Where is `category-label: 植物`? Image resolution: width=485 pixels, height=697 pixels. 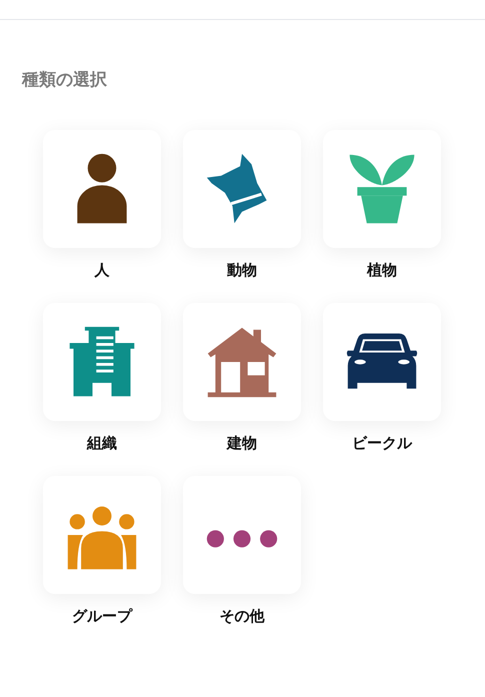
category-label: 植物 is located at coordinates (382, 270).